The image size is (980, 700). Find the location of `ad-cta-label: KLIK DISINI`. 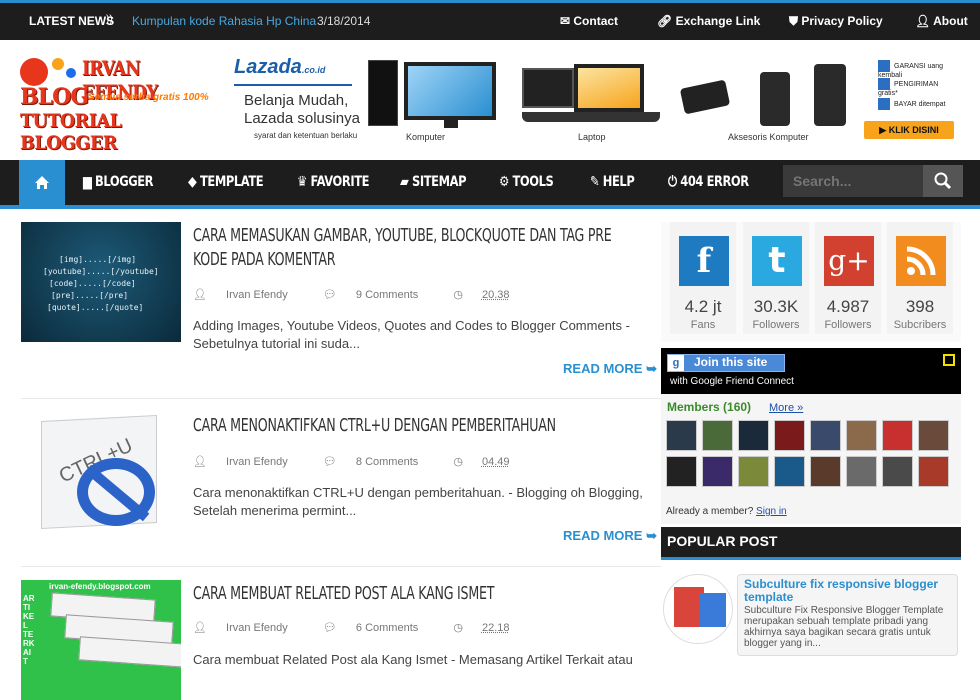

ad-cta-label: KLIK DISINI is located at coordinates (913, 130).